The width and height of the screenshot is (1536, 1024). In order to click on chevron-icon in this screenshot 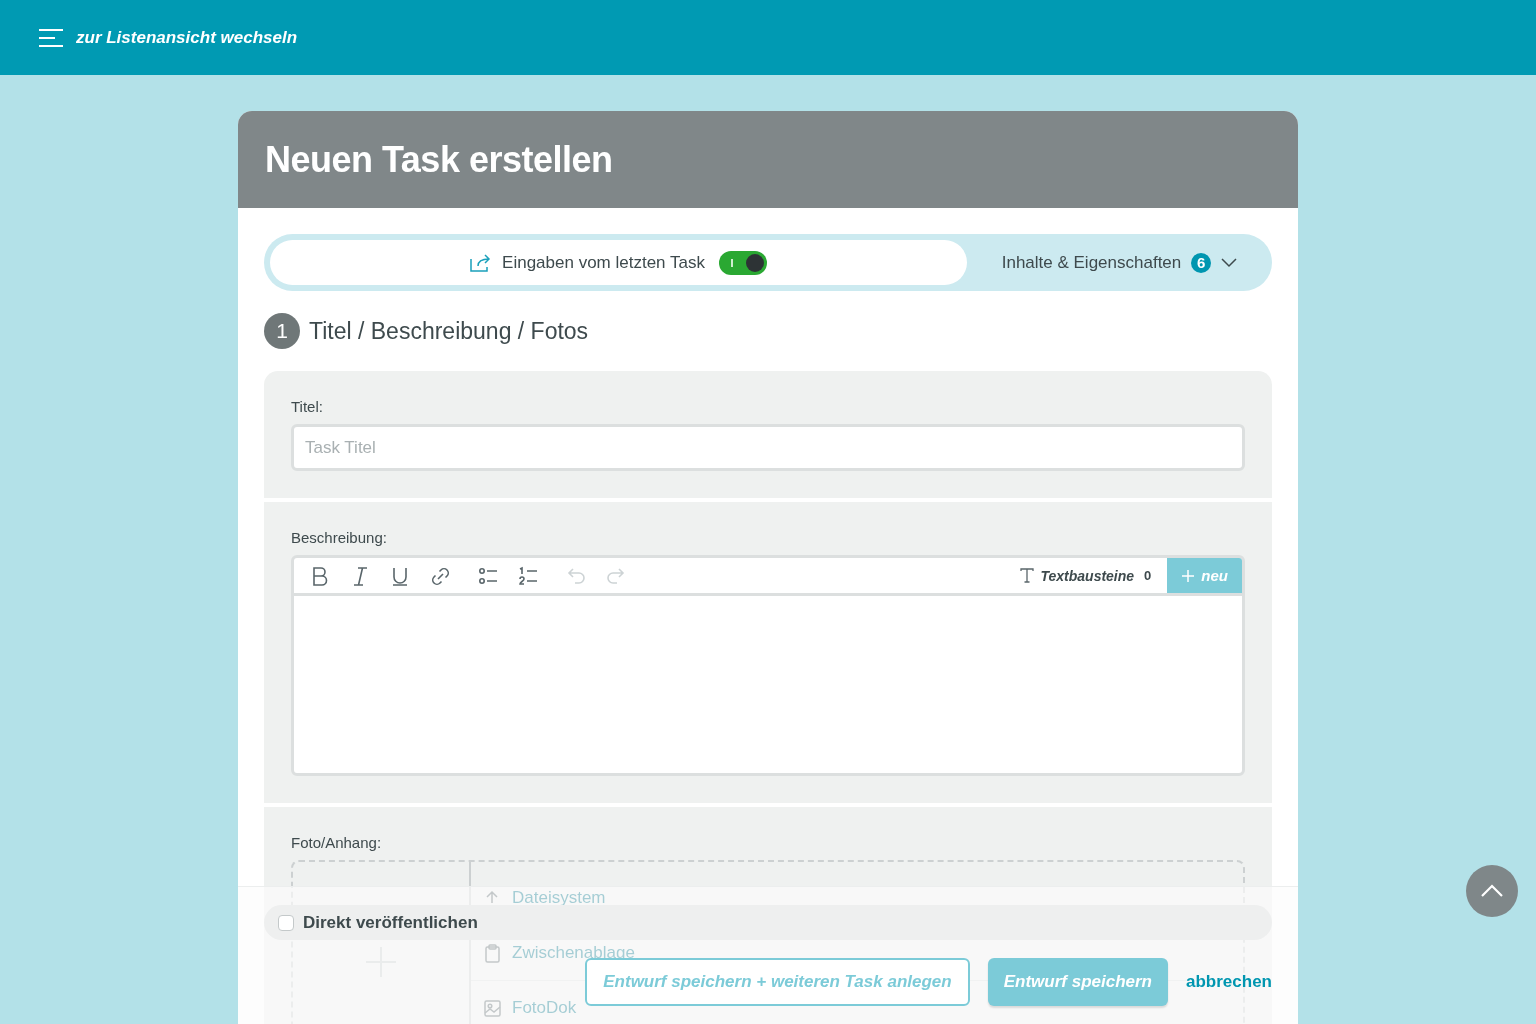, I will do `click(1229, 262)`.